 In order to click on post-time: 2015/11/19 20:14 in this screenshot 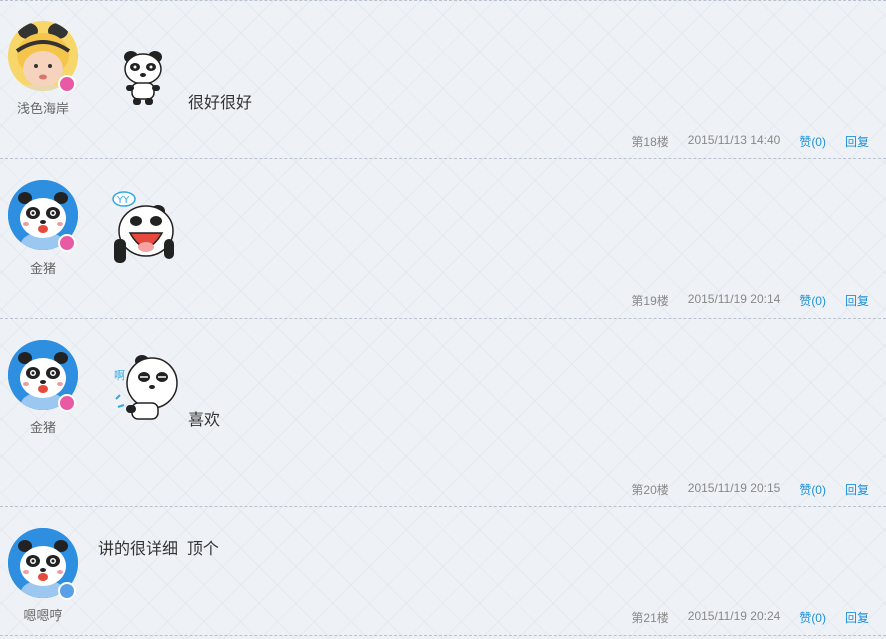, I will do `click(734, 299)`.